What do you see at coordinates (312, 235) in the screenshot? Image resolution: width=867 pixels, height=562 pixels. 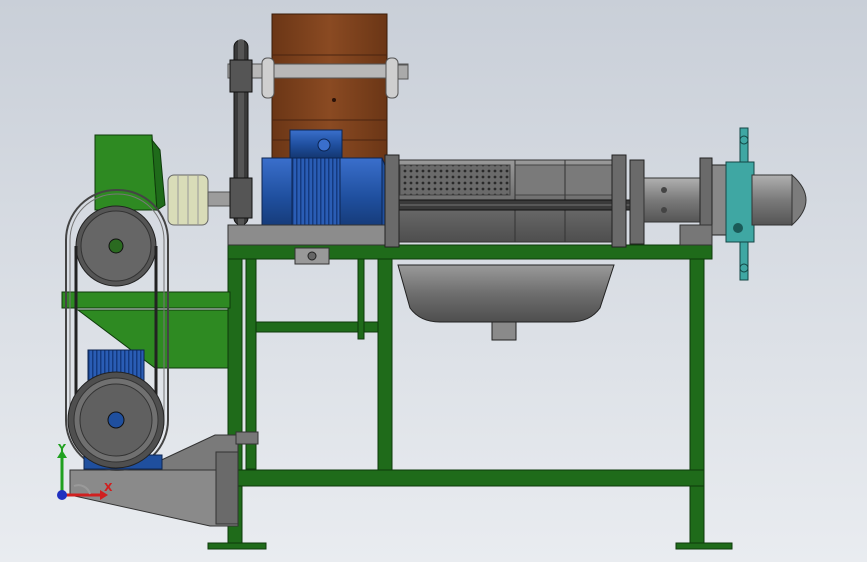 I see `motor-mount-plate` at bounding box center [312, 235].